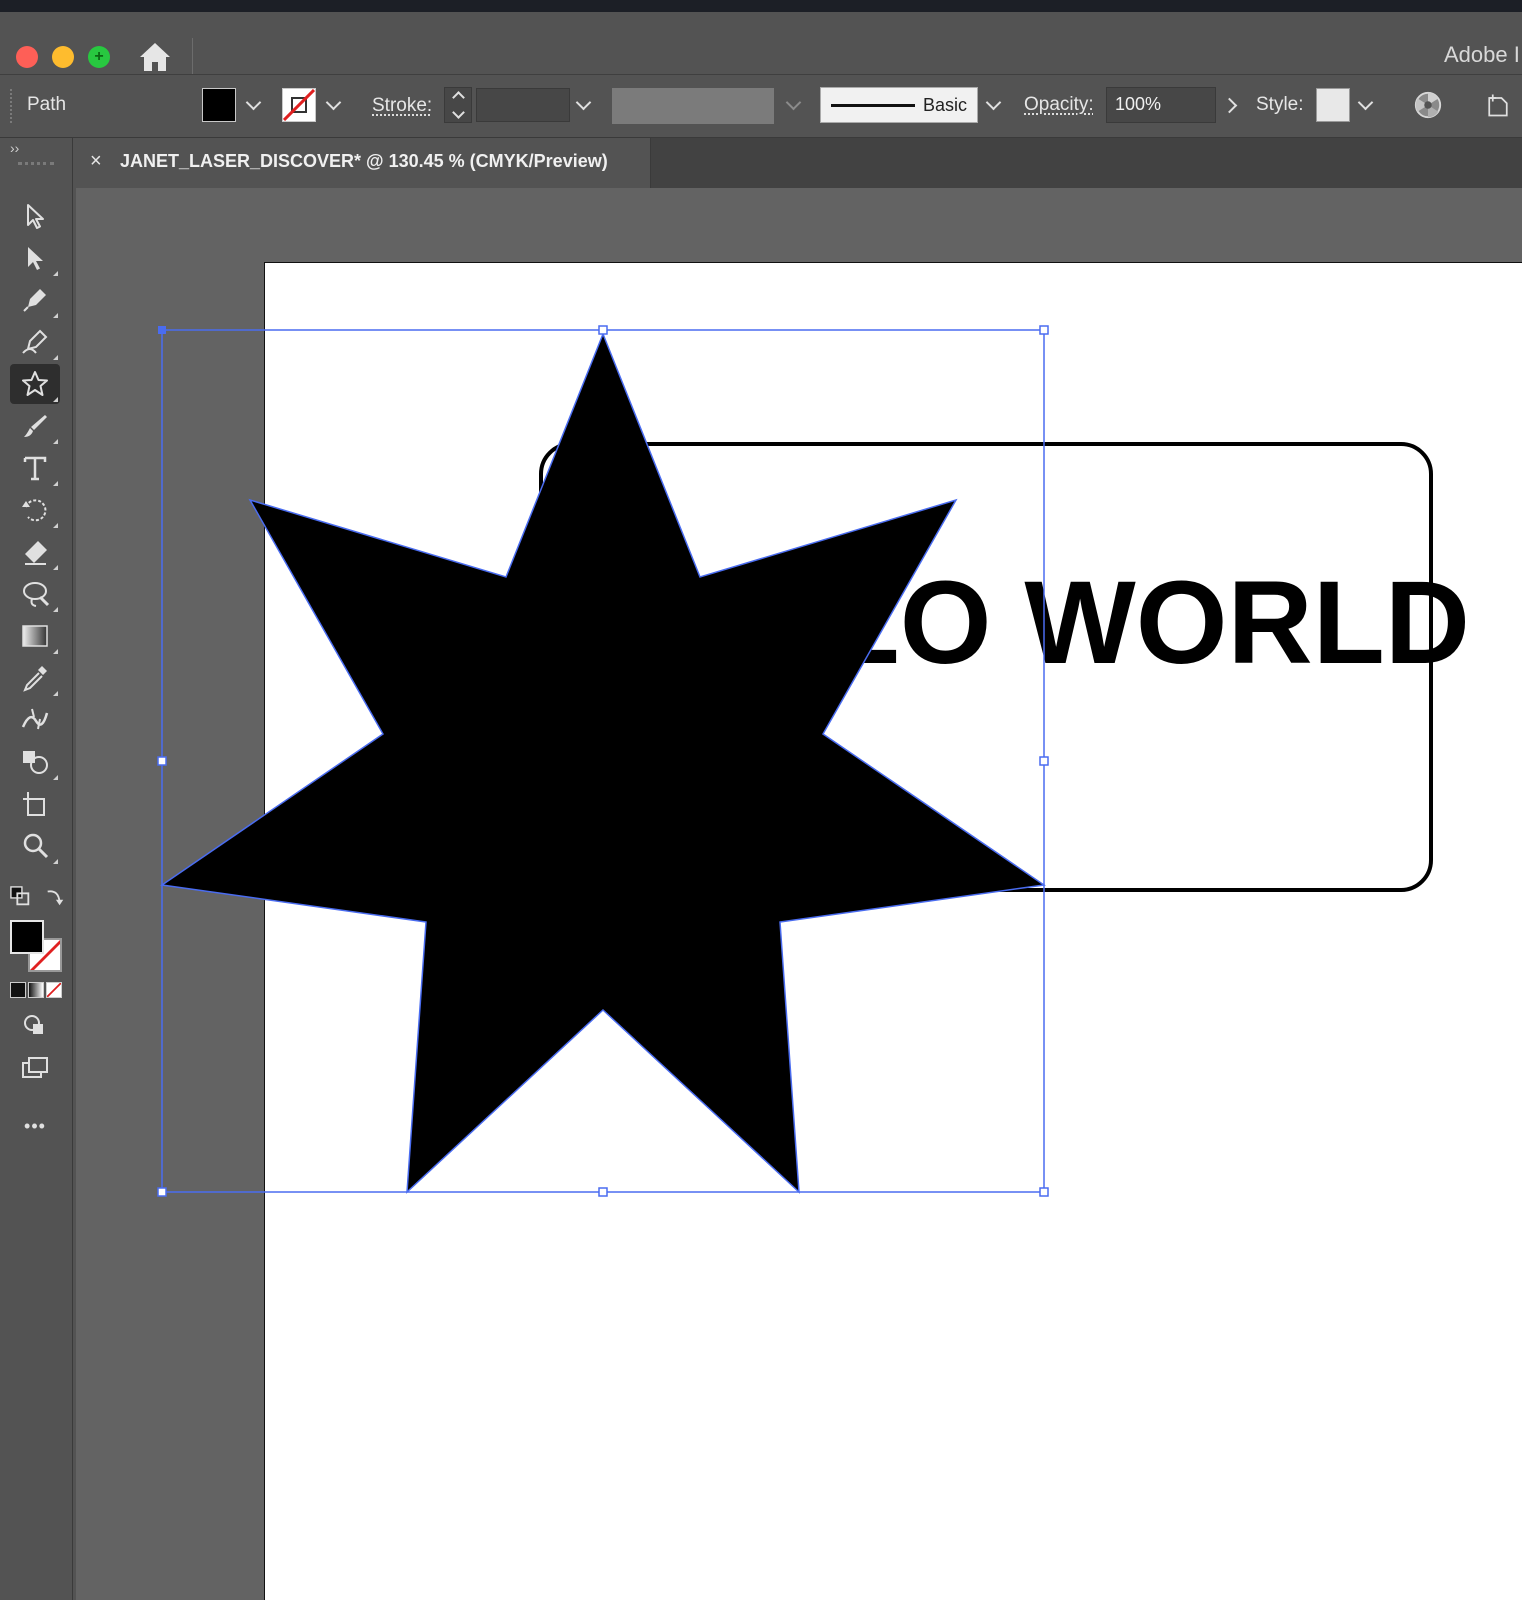 This screenshot has height=1600, width=1522. I want to click on plus-icon: +, so click(99, 56).